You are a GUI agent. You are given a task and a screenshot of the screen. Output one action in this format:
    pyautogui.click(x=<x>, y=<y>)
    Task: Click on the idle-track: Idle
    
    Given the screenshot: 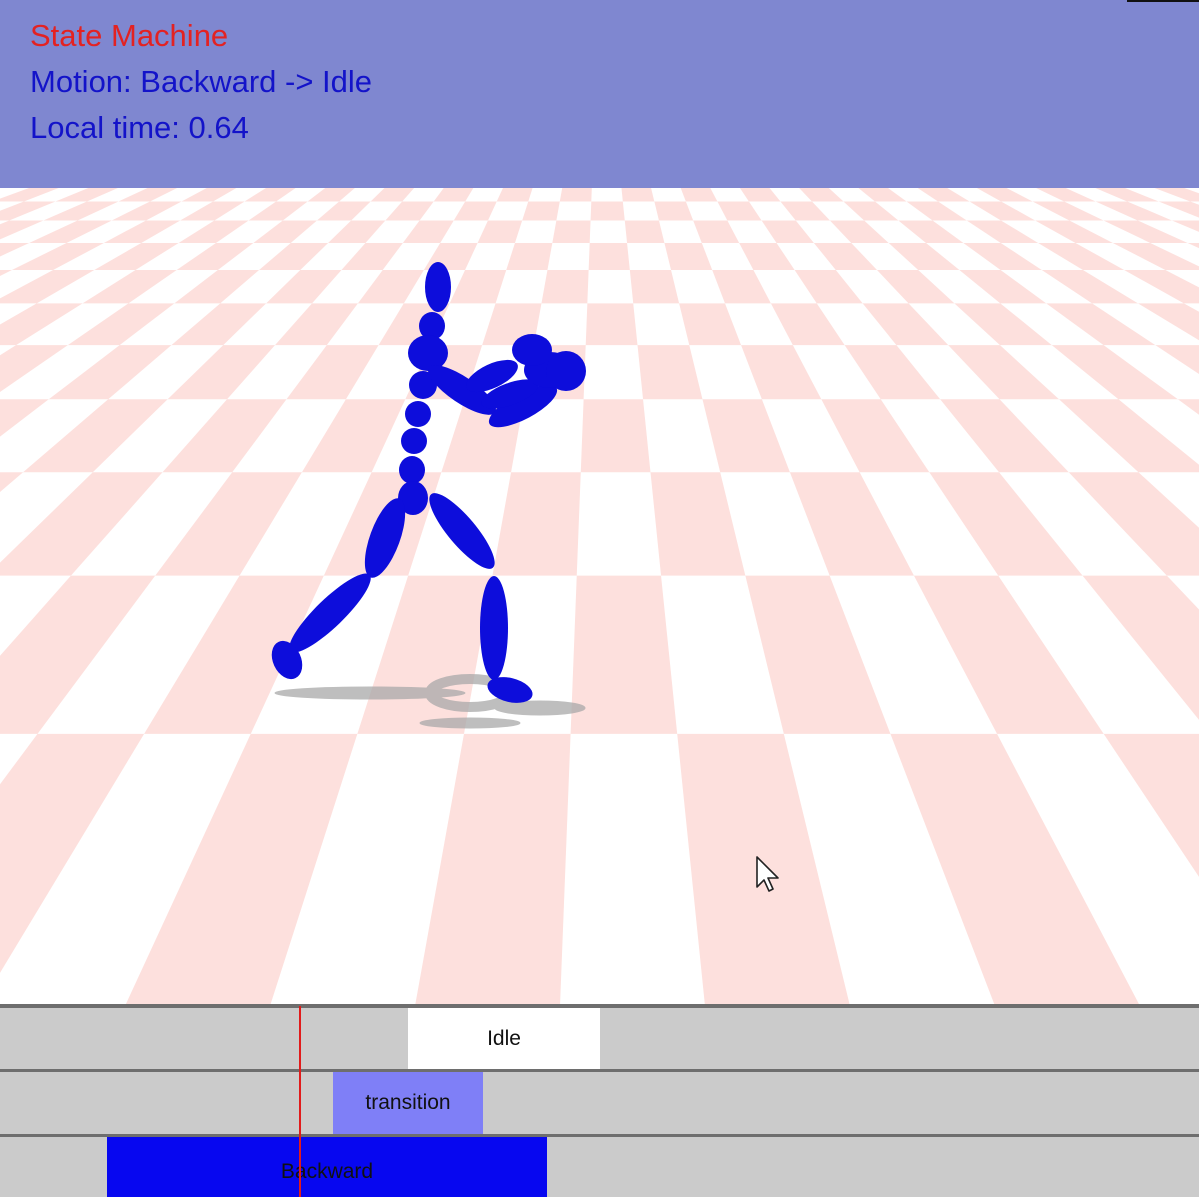 What is the action you would take?
    pyautogui.click(x=599, y=1038)
    